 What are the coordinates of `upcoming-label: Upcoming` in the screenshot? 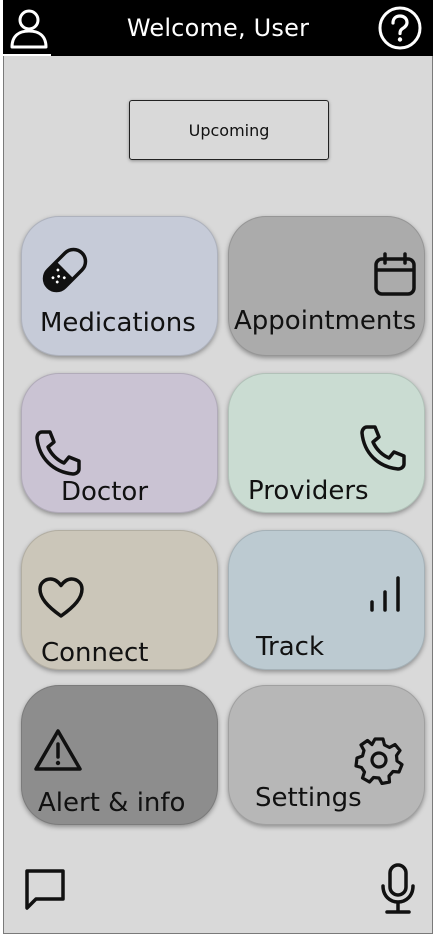 It's located at (229, 130).